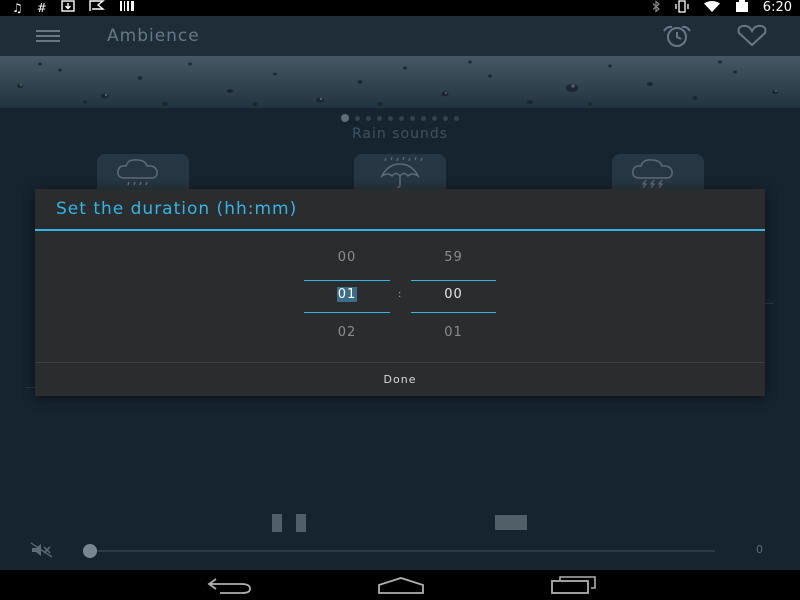 Image resolution: width=800 pixels, height=600 pixels. Describe the element at coordinates (453, 312) in the screenshot. I see `minutes-divider-bottom` at that location.